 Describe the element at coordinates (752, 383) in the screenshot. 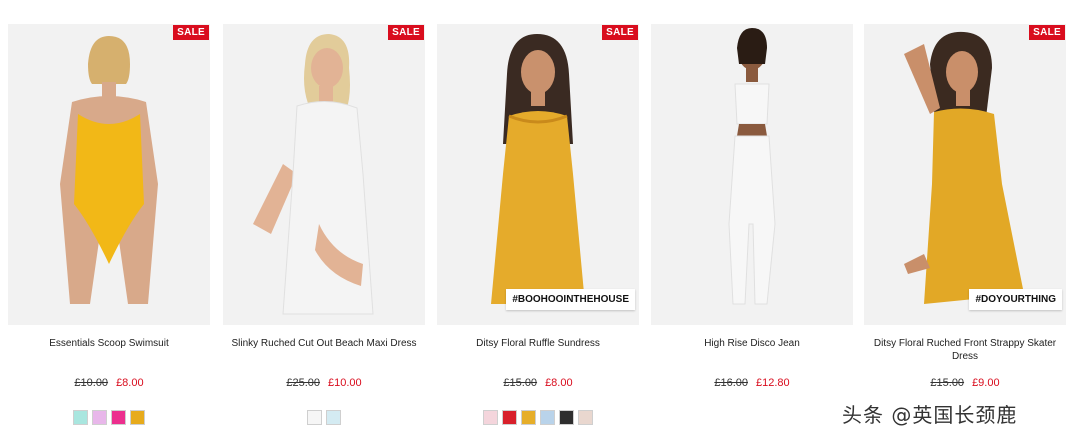

I see `product-price: £16.00 £12.80` at that location.